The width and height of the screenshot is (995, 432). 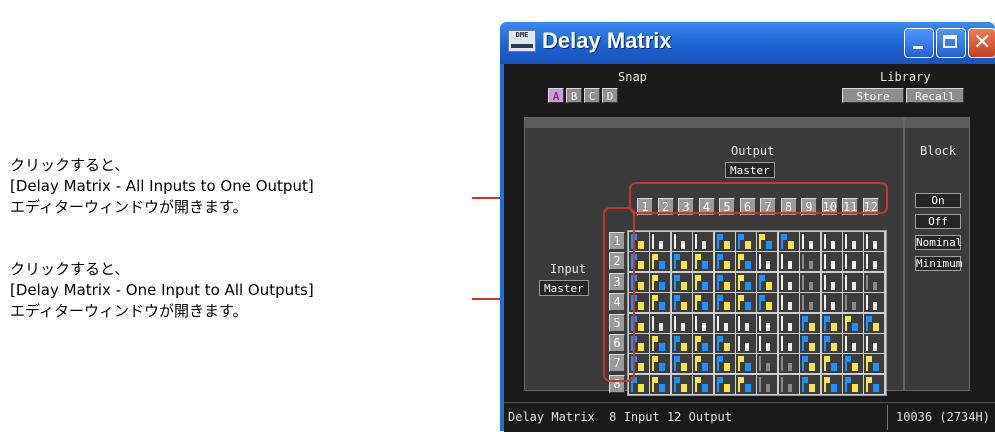 What do you see at coordinates (981, 43) in the screenshot?
I see `close-button: ✕` at bounding box center [981, 43].